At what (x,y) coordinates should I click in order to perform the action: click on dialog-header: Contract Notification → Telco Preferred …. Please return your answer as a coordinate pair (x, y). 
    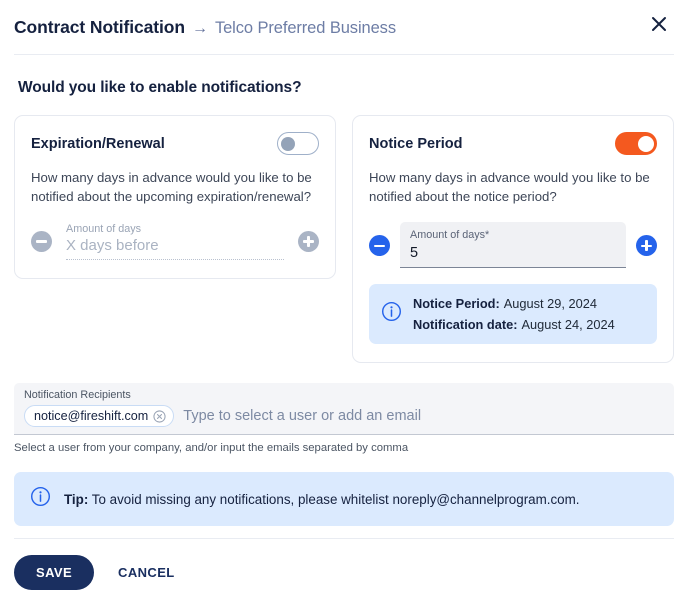
    Looking at the image, I should click on (344, 27).